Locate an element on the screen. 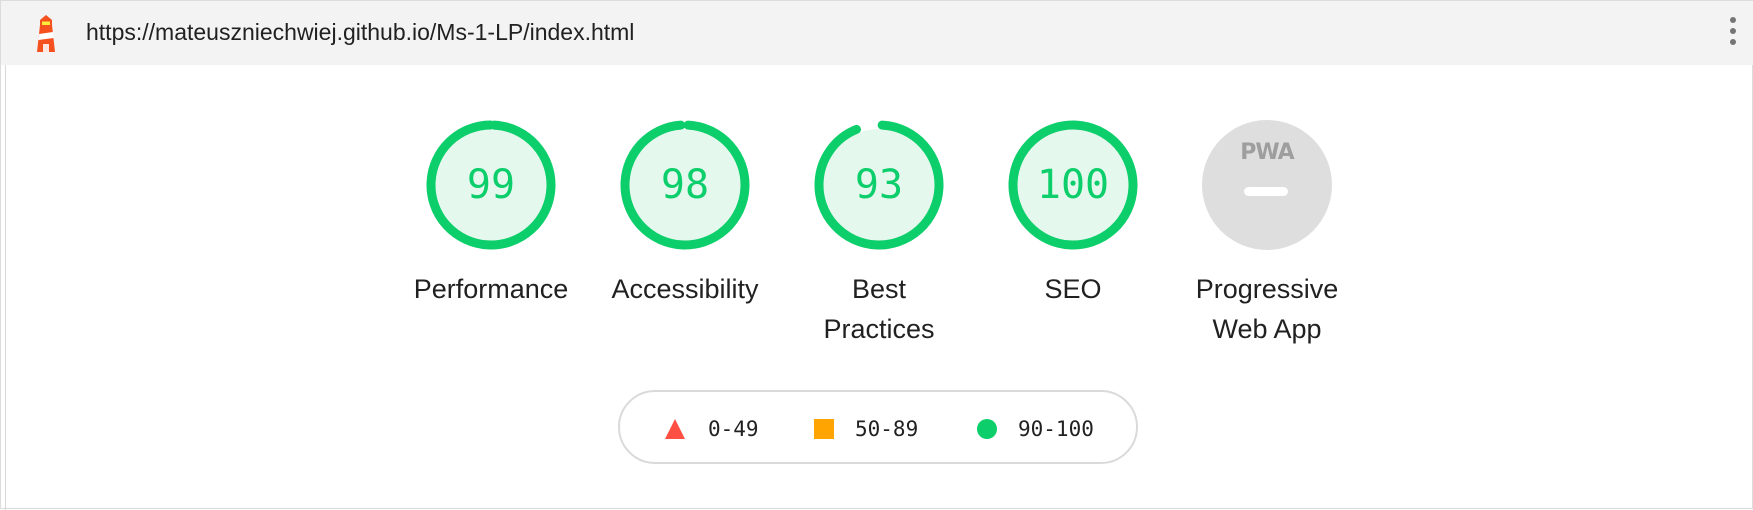 The height and width of the screenshot is (510, 1753). best-practices-score: 93 is located at coordinates (879, 185).